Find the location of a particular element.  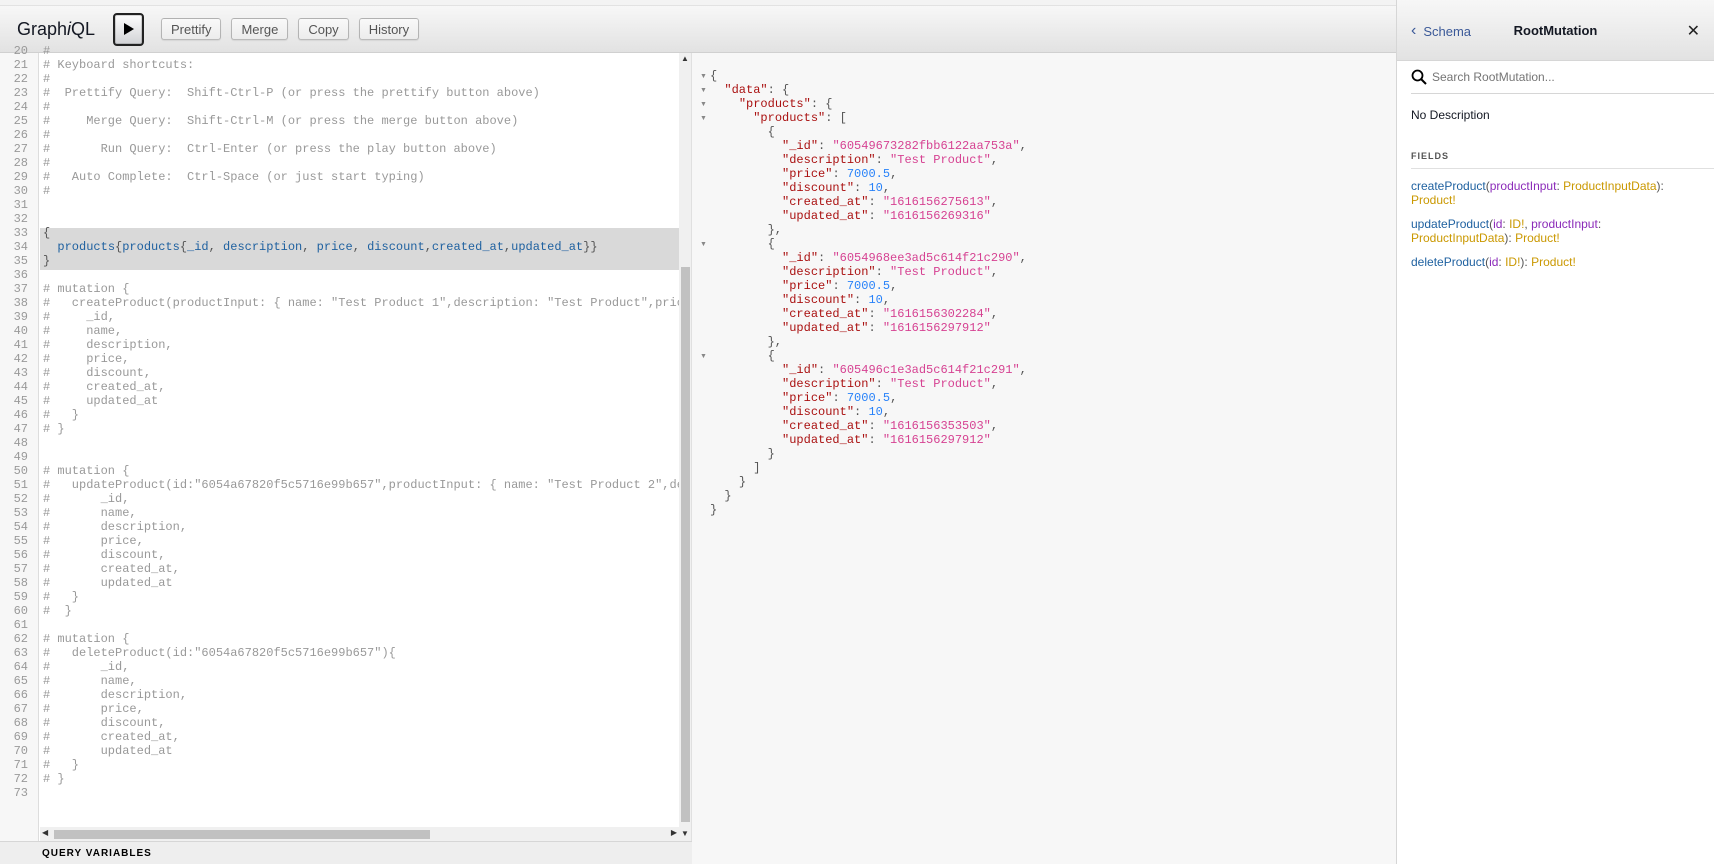

result-line: { is located at coordinates (771, 356).